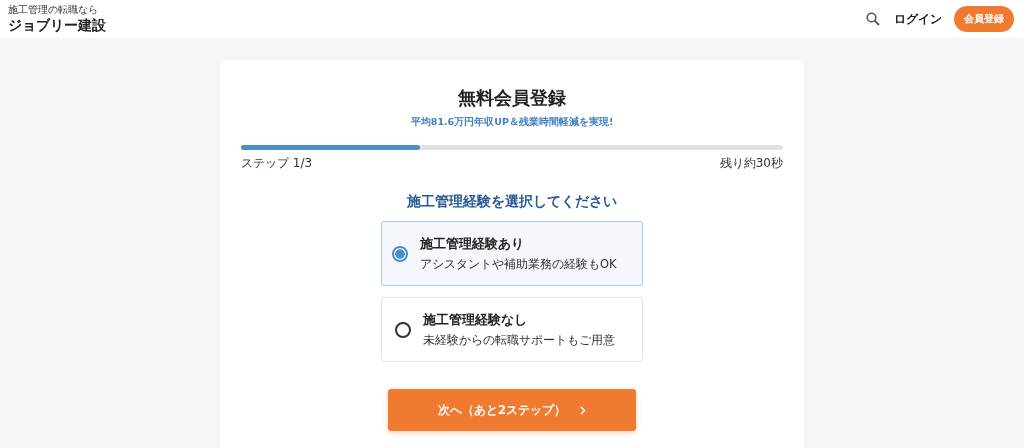 The image size is (1024, 448). What do you see at coordinates (519, 340) in the screenshot?
I see `option-description: 未経験からの転職サポートもご用意` at bounding box center [519, 340].